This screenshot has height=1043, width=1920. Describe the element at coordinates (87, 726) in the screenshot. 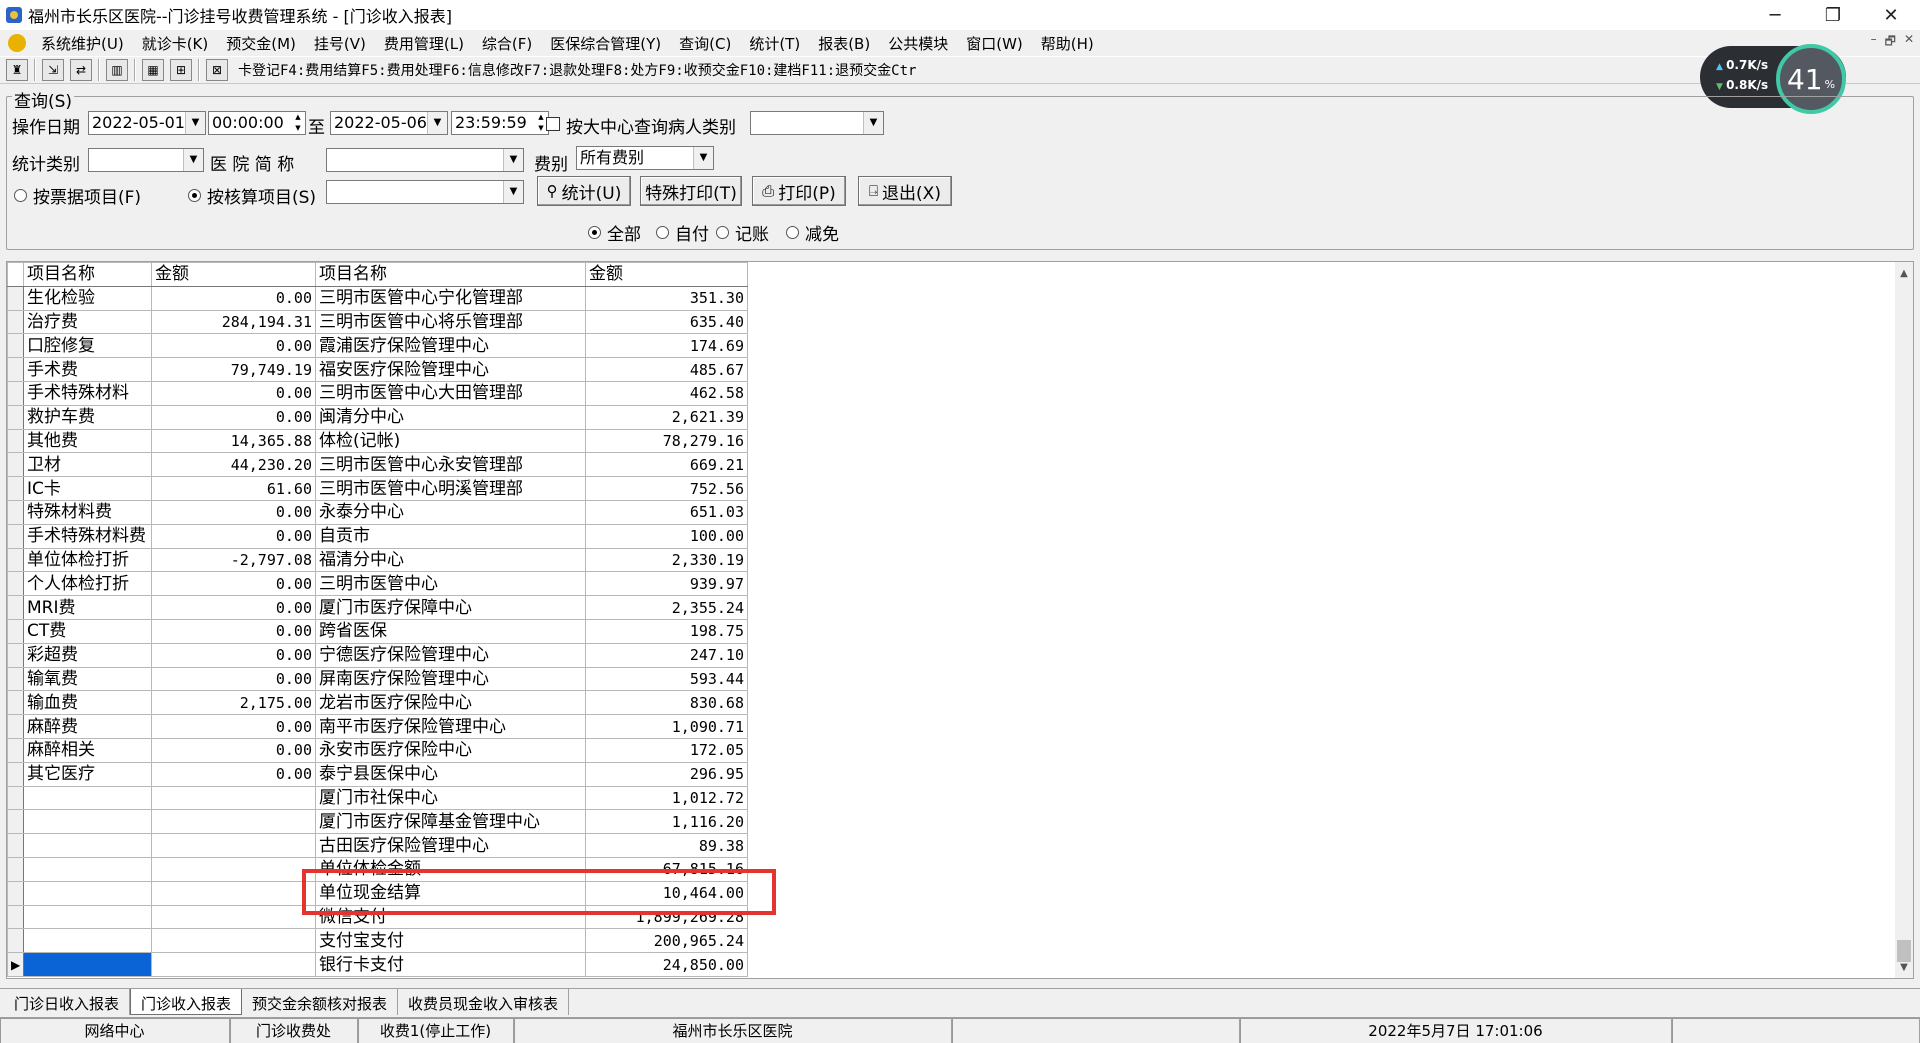

I see `item-name-cell: 麻醉费` at that location.